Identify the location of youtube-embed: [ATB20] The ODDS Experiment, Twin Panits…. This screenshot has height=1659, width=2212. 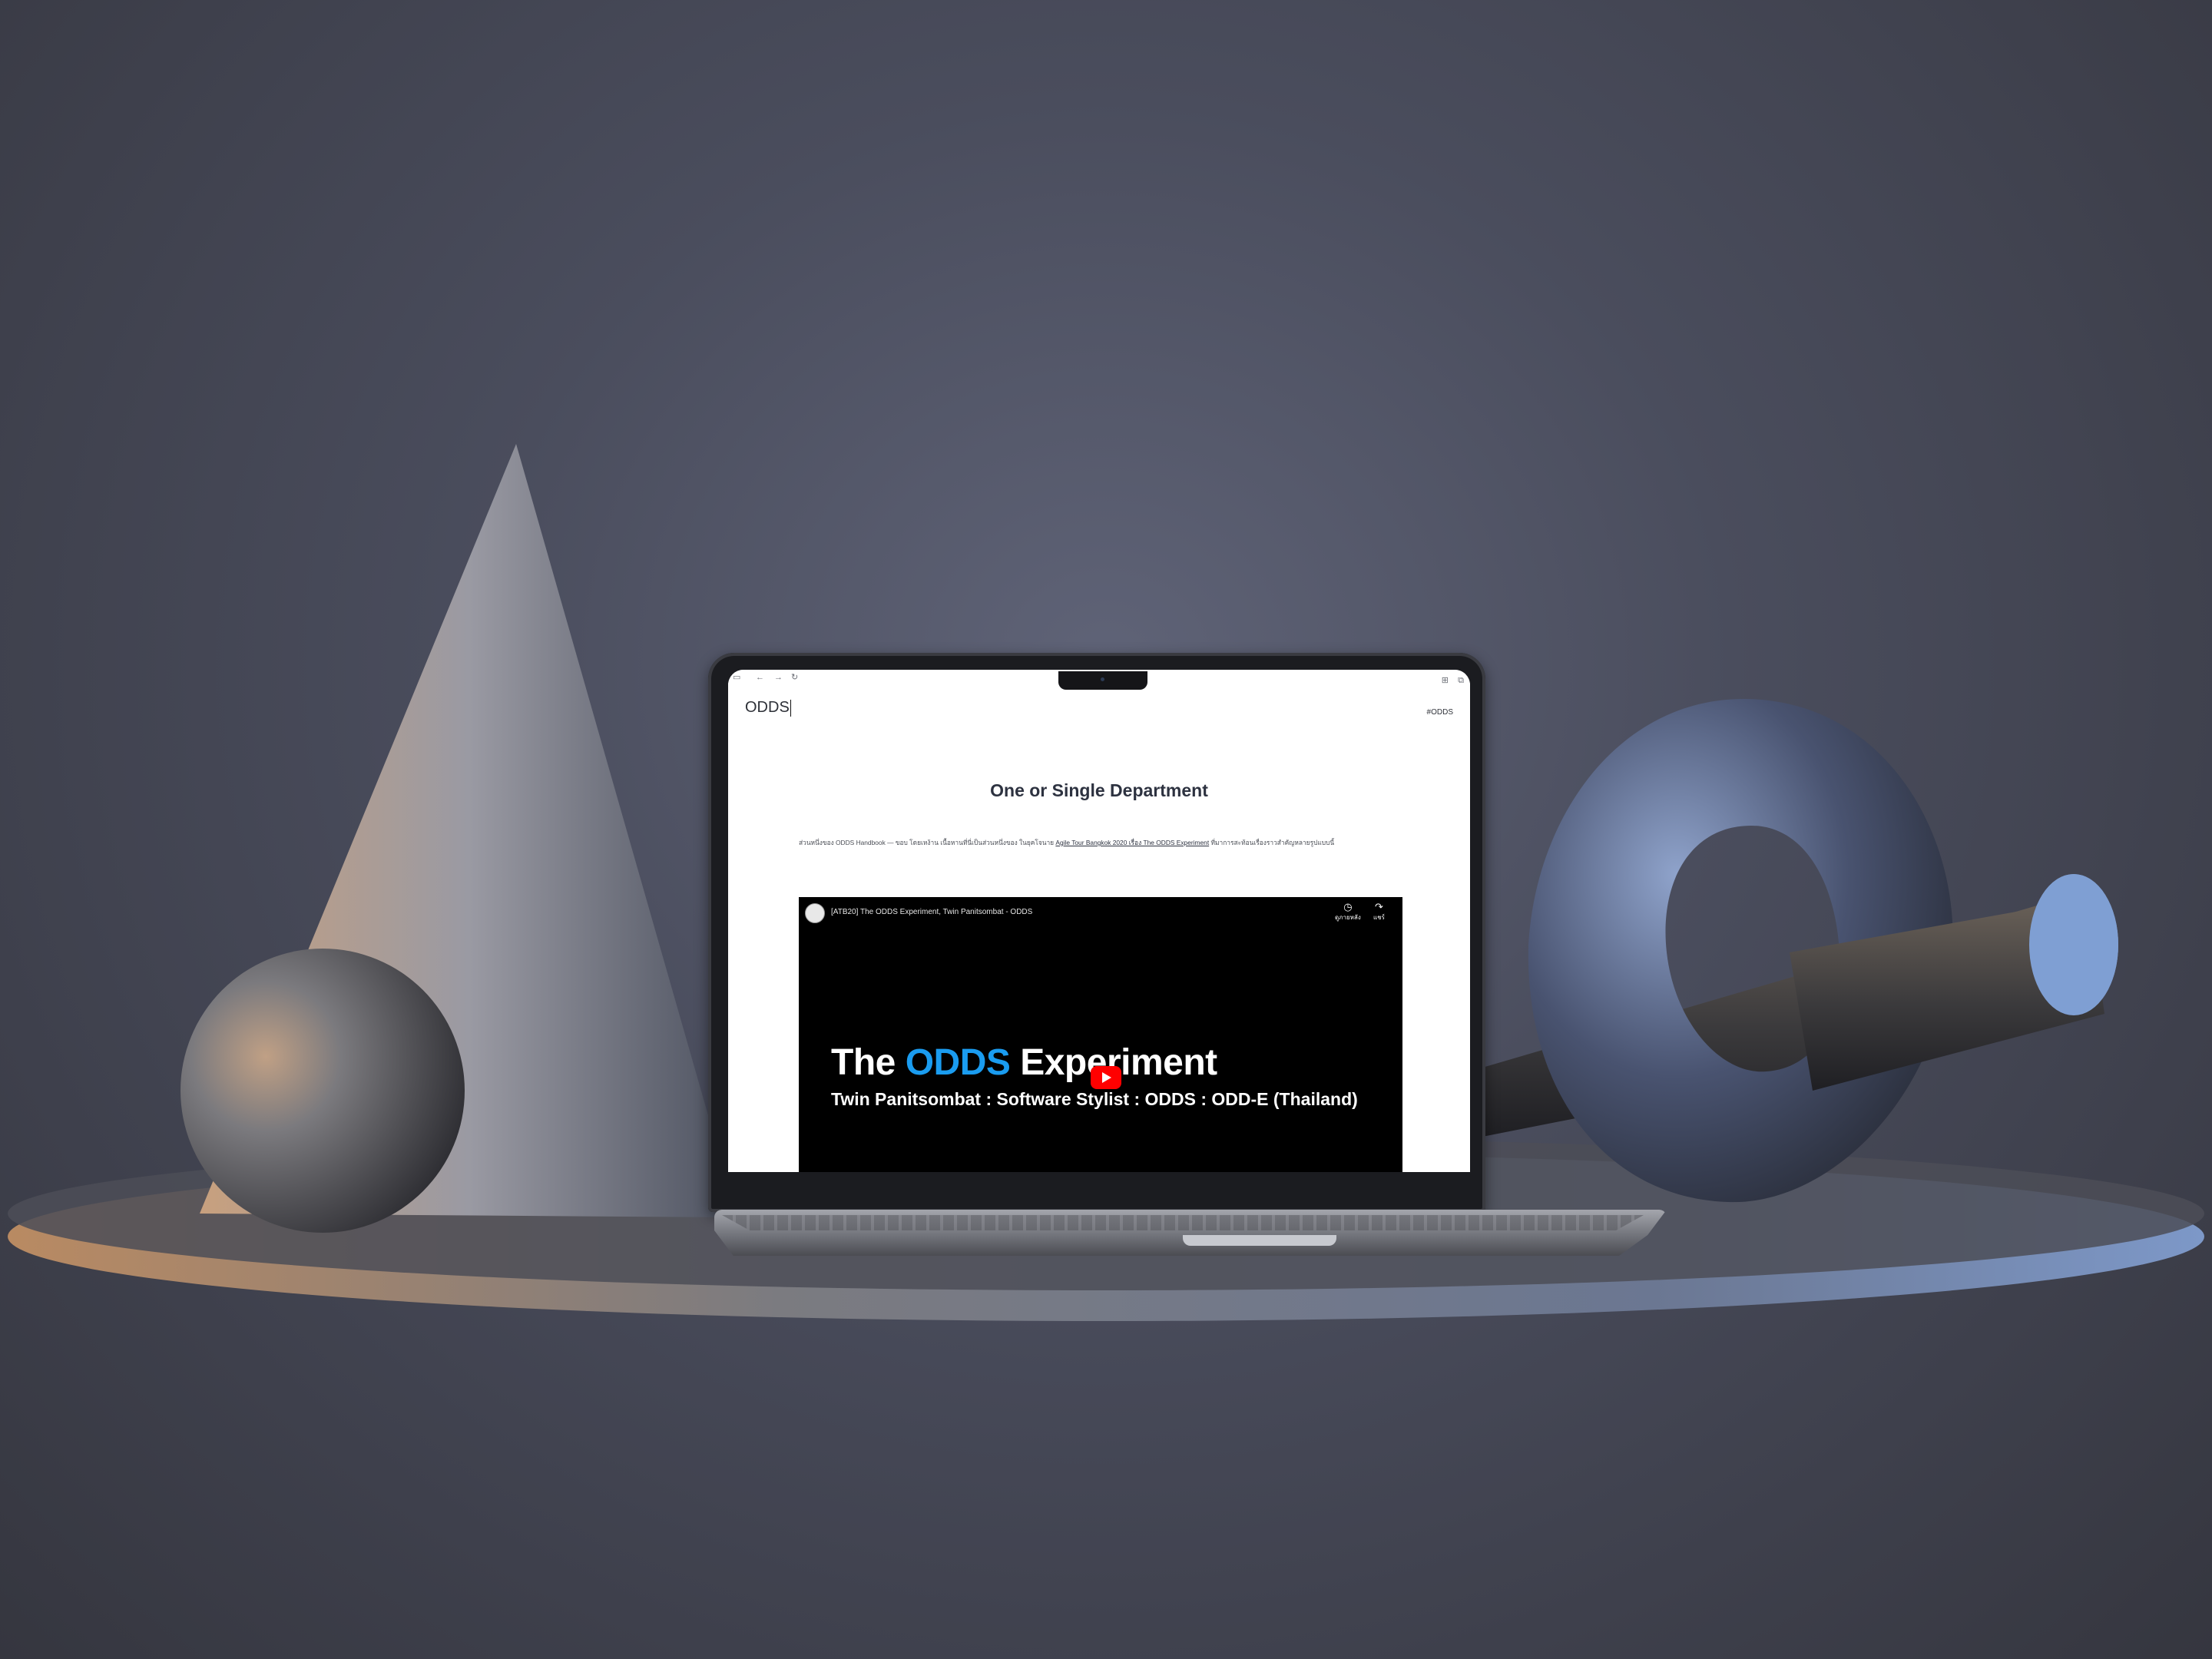
(1101, 1034).